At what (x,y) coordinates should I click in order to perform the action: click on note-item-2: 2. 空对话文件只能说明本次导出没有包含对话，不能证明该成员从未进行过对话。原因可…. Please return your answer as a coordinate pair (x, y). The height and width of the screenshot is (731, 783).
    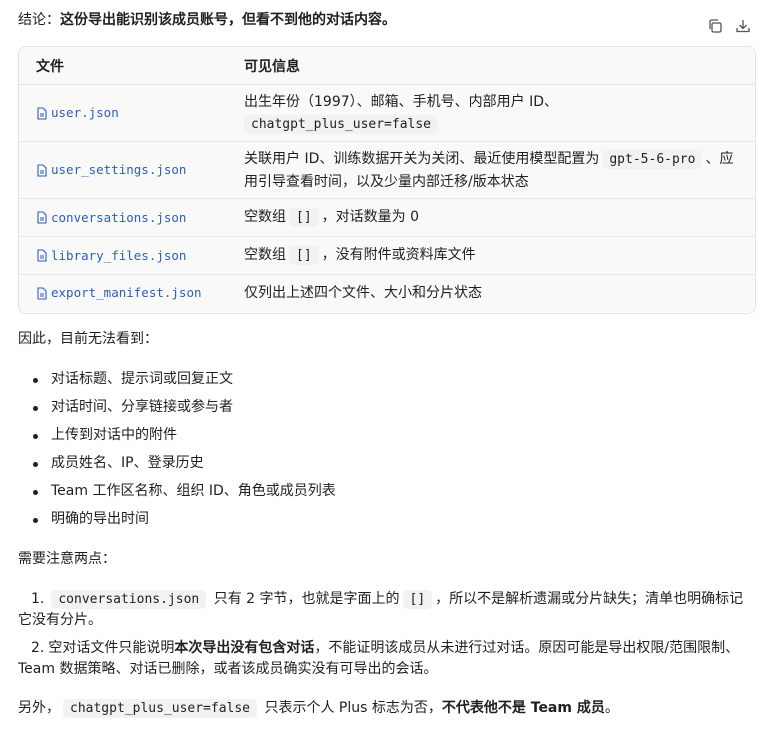
    Looking at the image, I should click on (385, 659).